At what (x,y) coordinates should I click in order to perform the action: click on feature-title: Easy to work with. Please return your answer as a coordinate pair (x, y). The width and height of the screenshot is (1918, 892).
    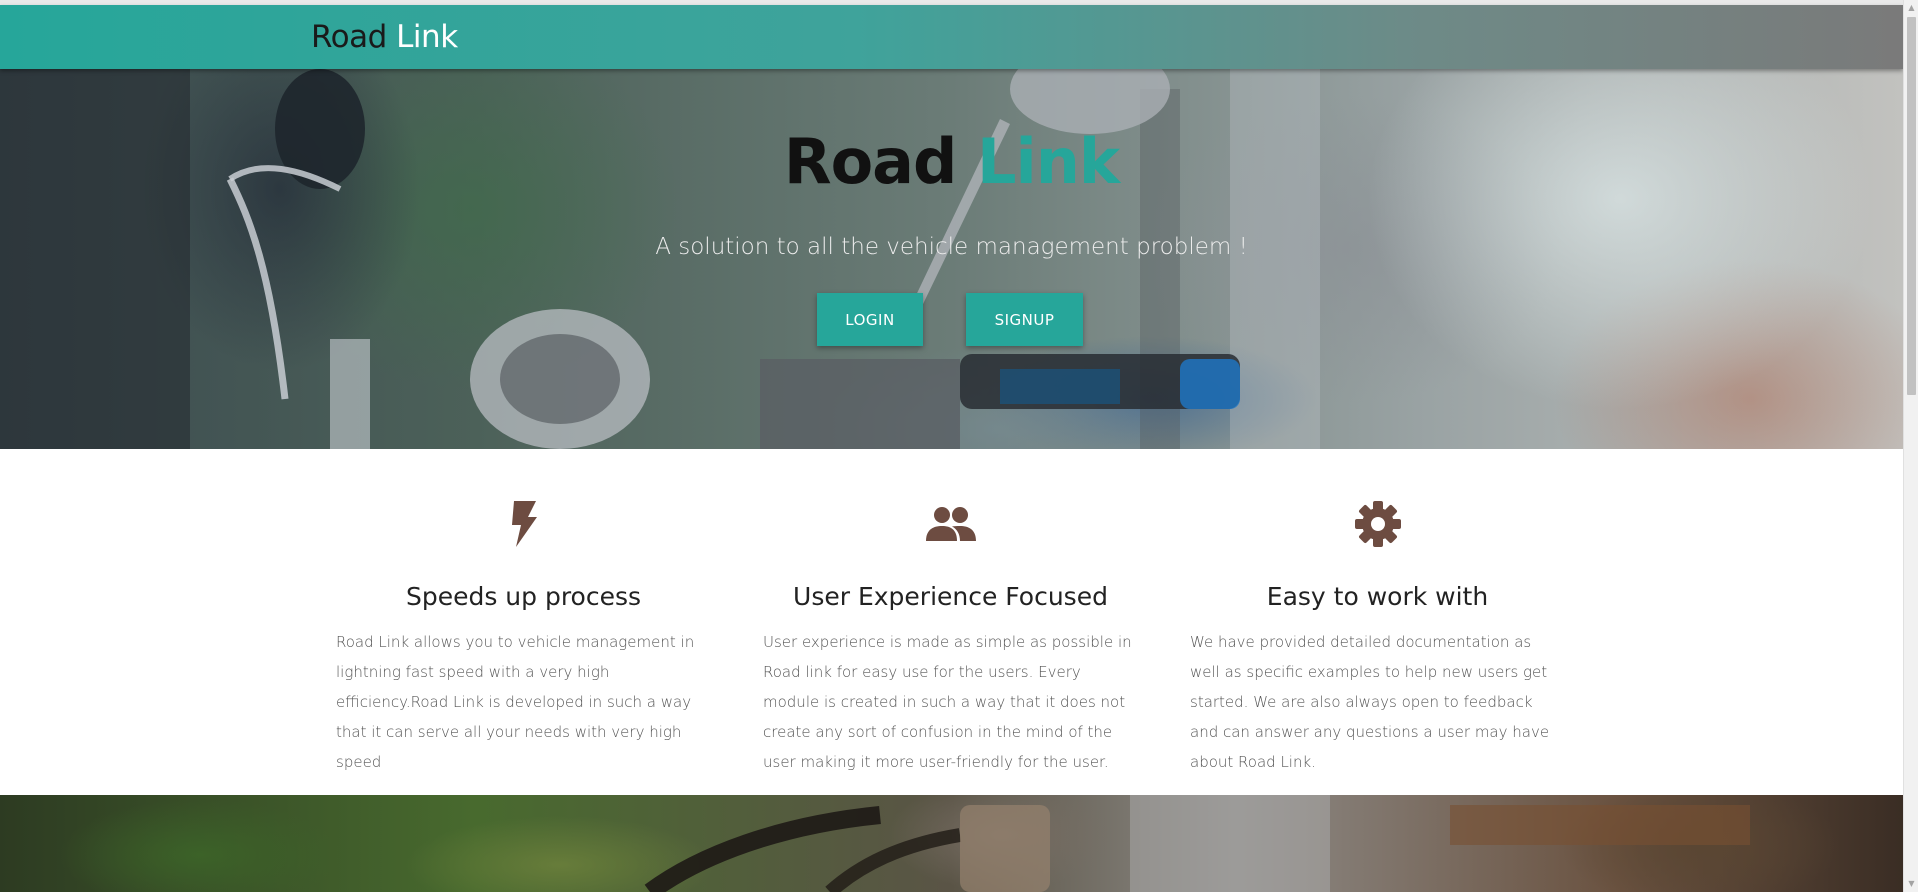
    Looking at the image, I should click on (1377, 596).